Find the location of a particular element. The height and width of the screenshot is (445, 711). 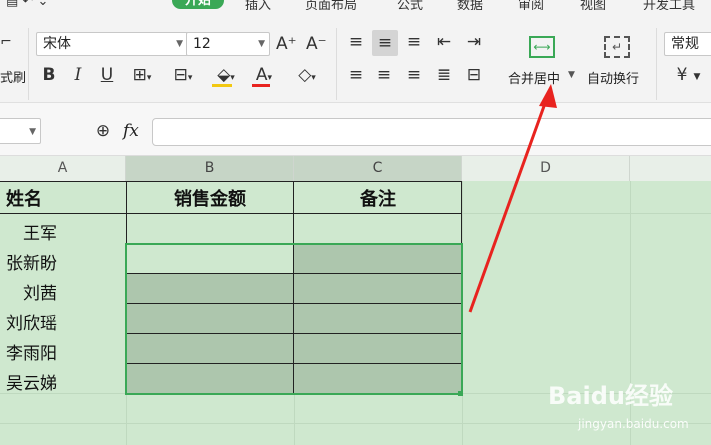

arrow-shaft is located at coordinates (509, 203).